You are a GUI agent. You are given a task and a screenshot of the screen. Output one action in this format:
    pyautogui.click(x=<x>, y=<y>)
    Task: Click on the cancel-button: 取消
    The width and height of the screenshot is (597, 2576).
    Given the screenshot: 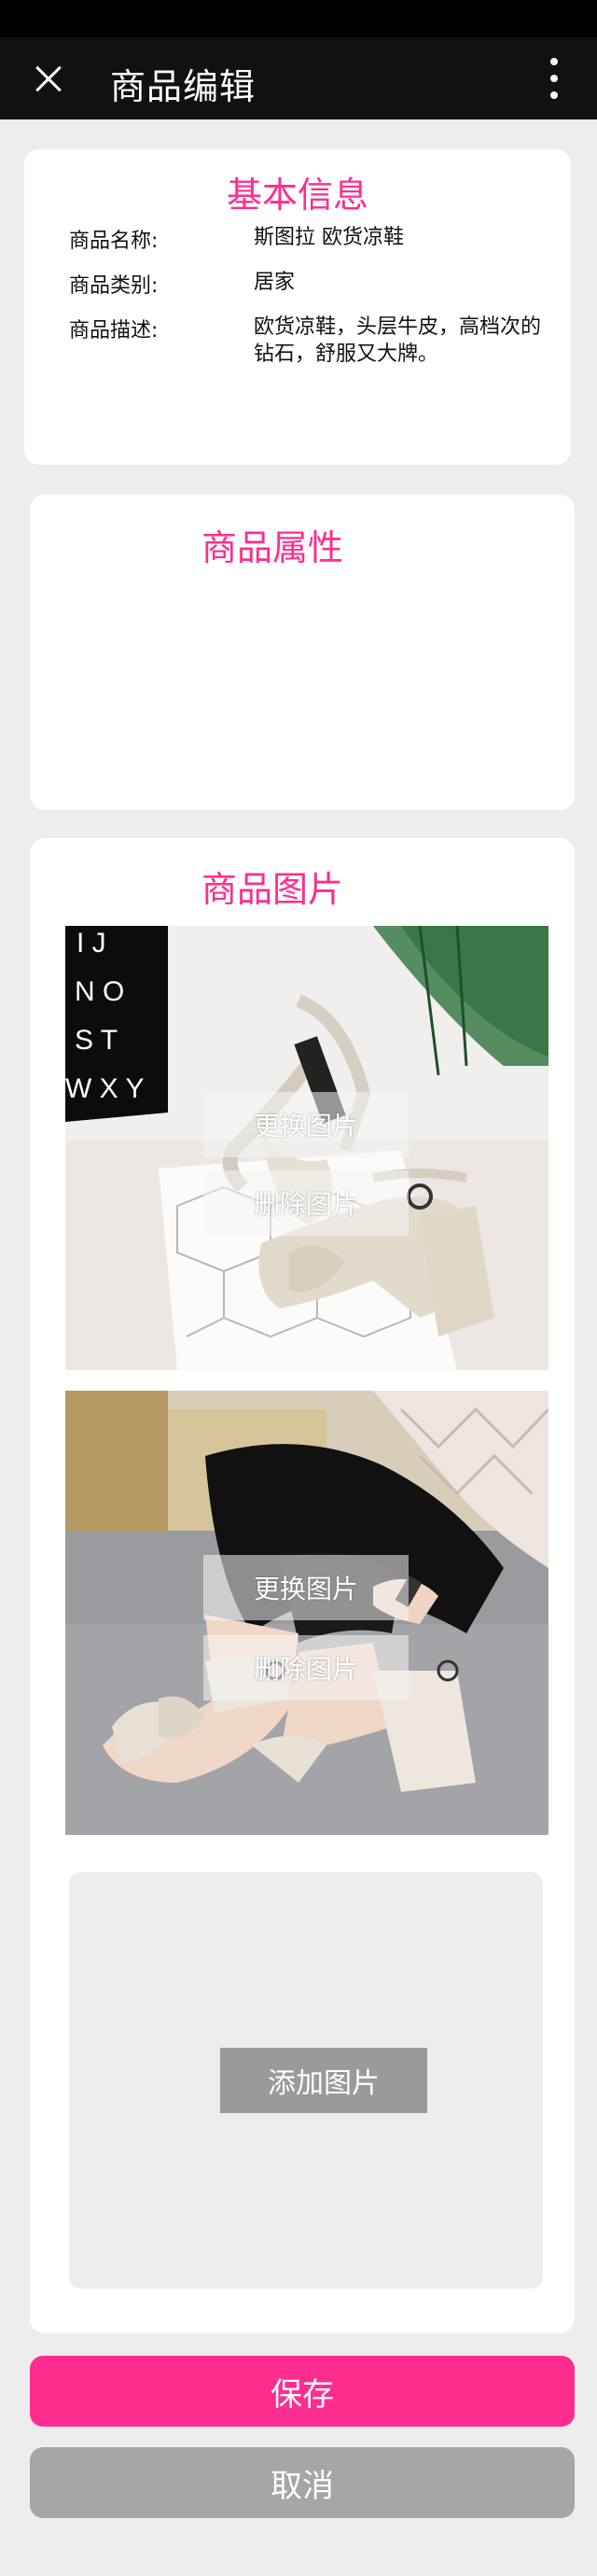 What is the action you would take?
    pyautogui.click(x=302, y=2482)
    